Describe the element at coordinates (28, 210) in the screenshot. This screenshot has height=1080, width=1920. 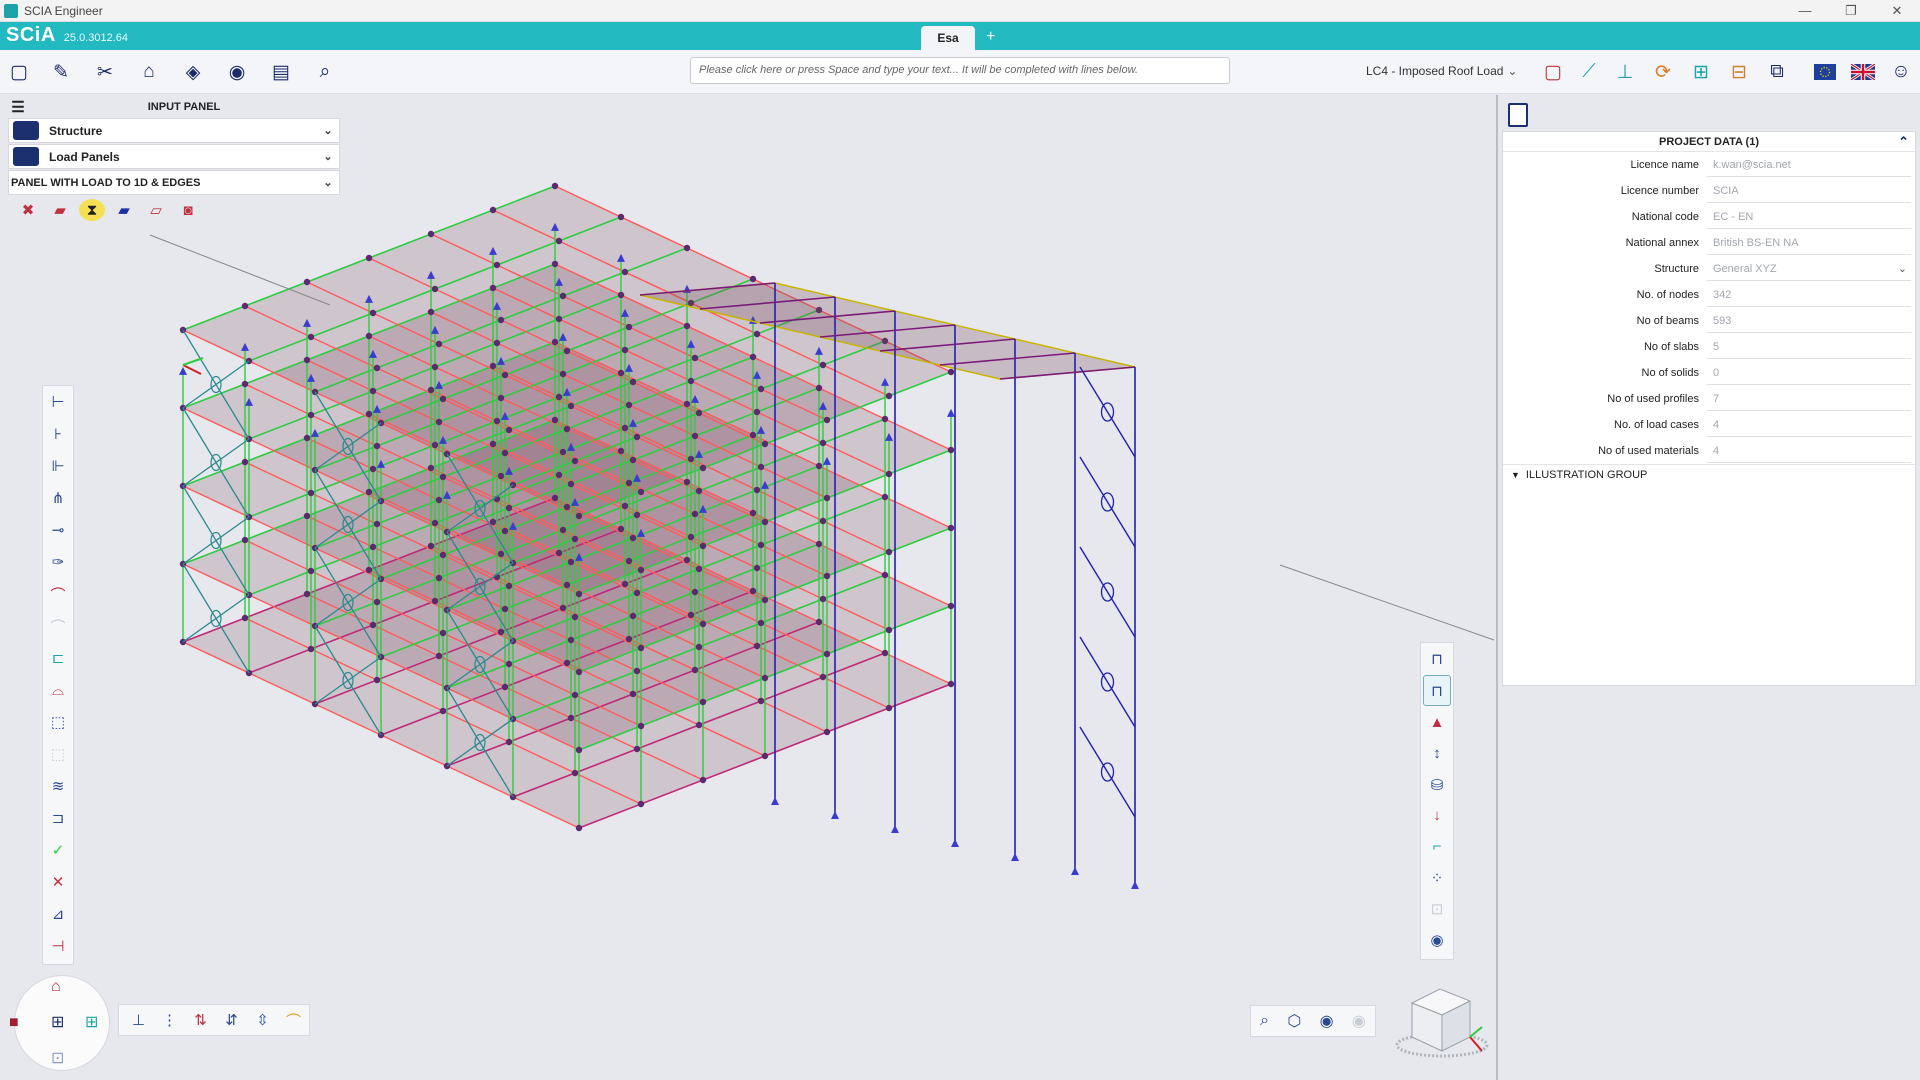
I see `panel-load-icon: ✖` at that location.